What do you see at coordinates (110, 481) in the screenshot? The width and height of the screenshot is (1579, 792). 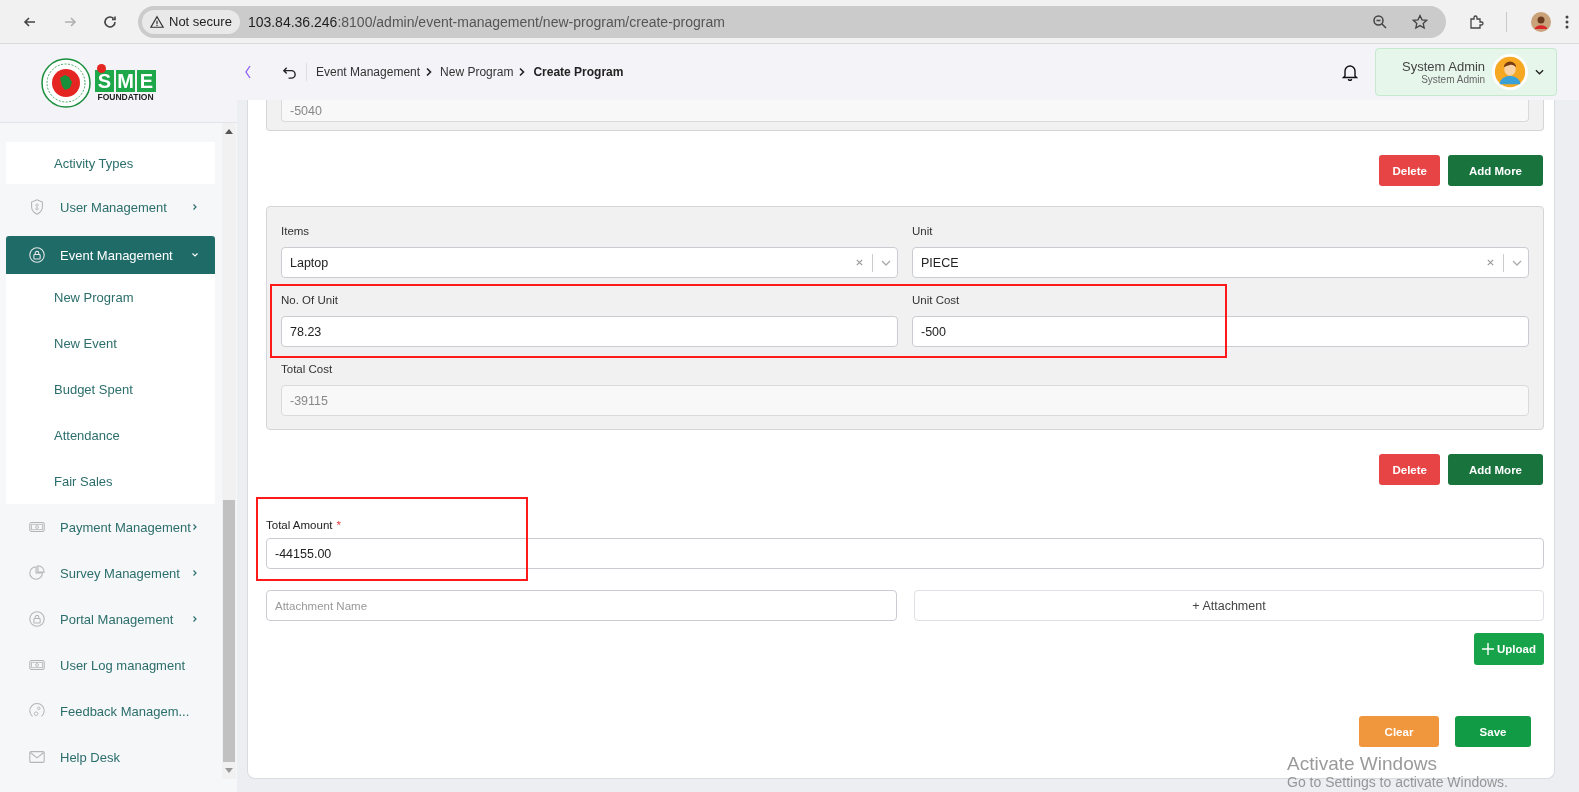 I see `submenu-item: Fair Sales` at bounding box center [110, 481].